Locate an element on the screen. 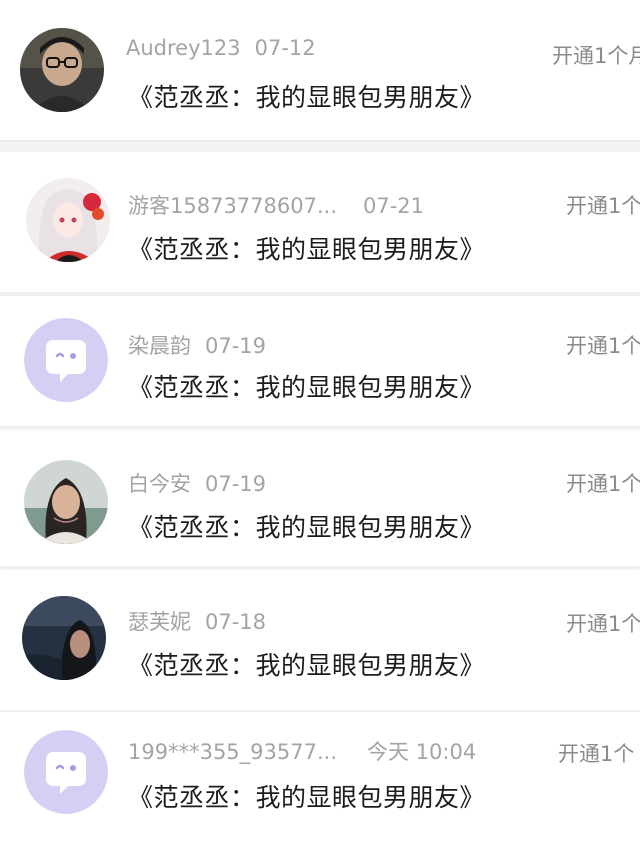 Image resolution: width=640 pixels, height=842 pixels. username: 染晨韵 is located at coordinates (159, 346).